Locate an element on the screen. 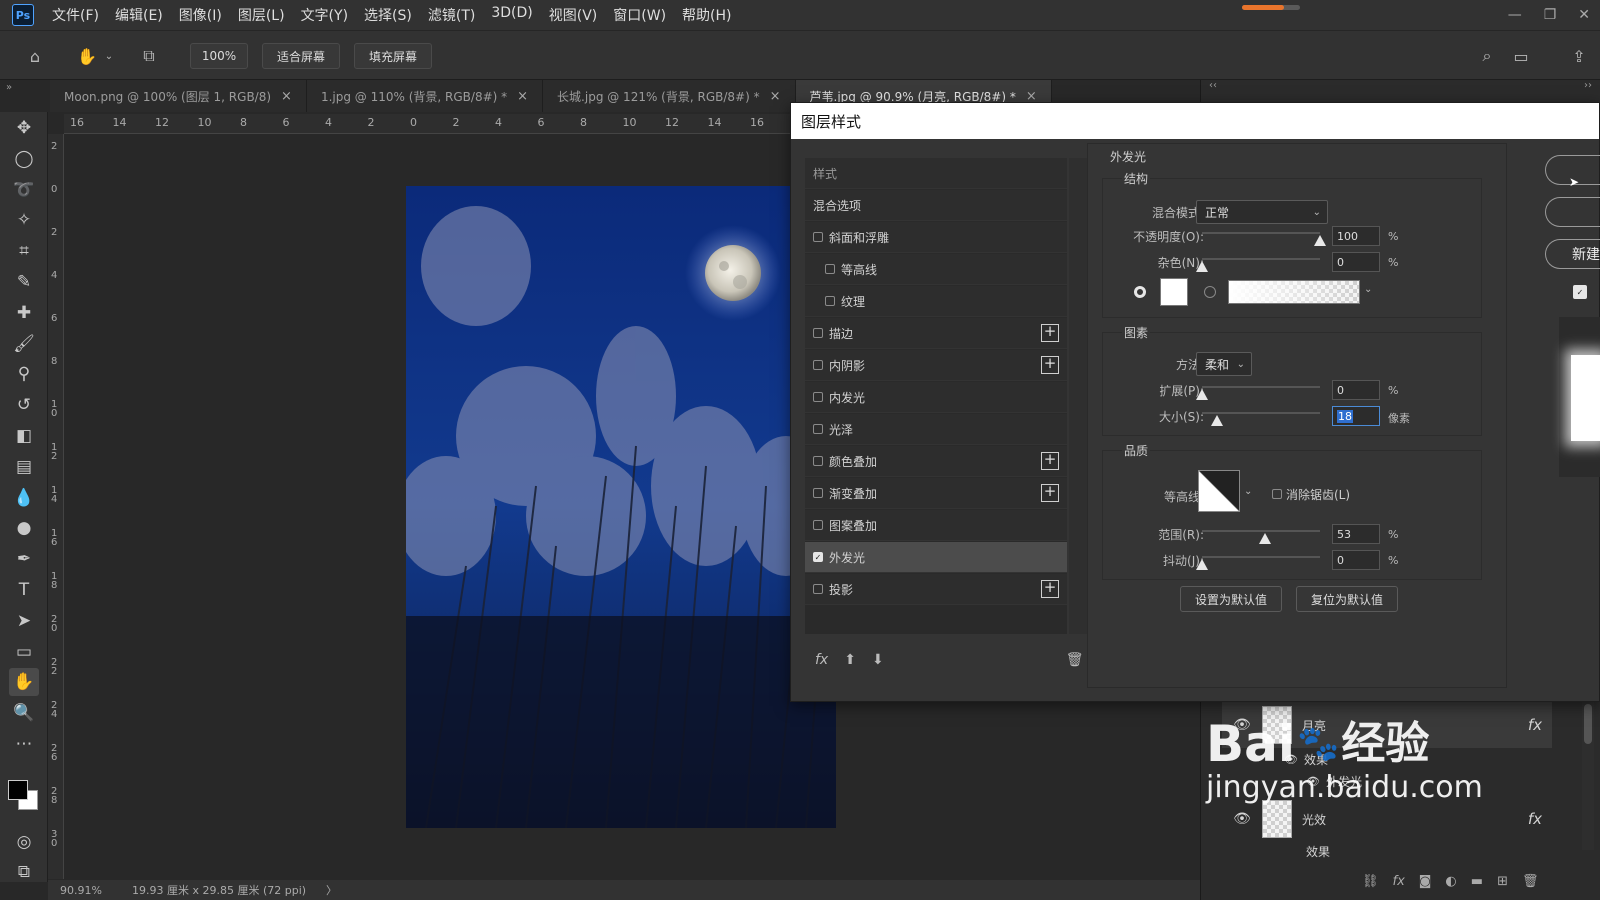  gradient-radio is located at coordinates (1210, 292).